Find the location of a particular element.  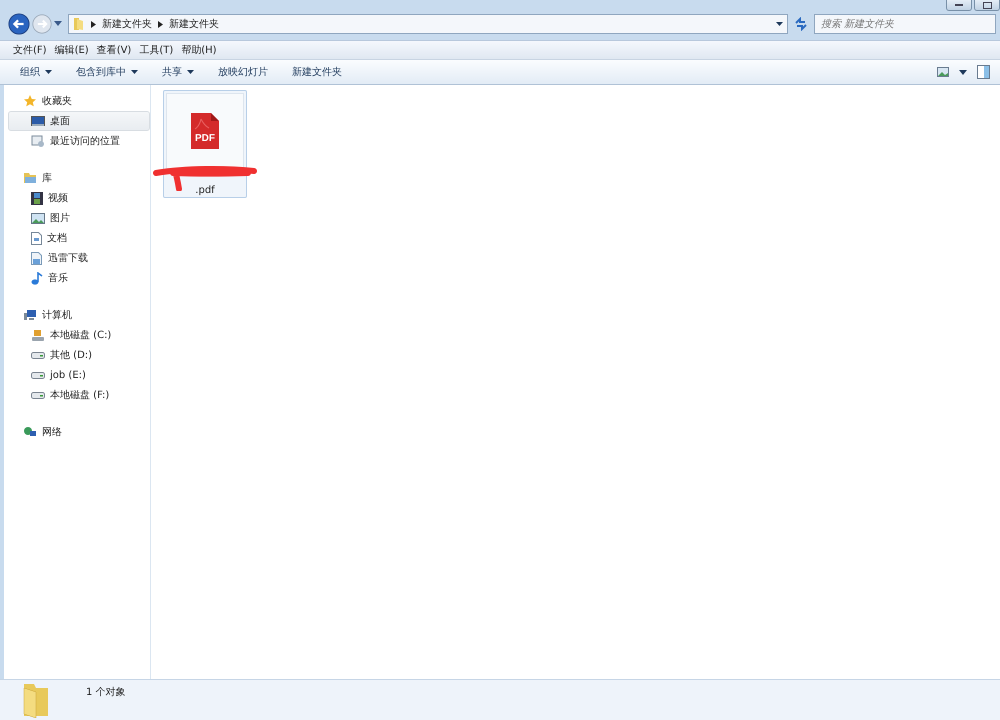

toolbar-button: 放映幻灯片 is located at coordinates (243, 72).